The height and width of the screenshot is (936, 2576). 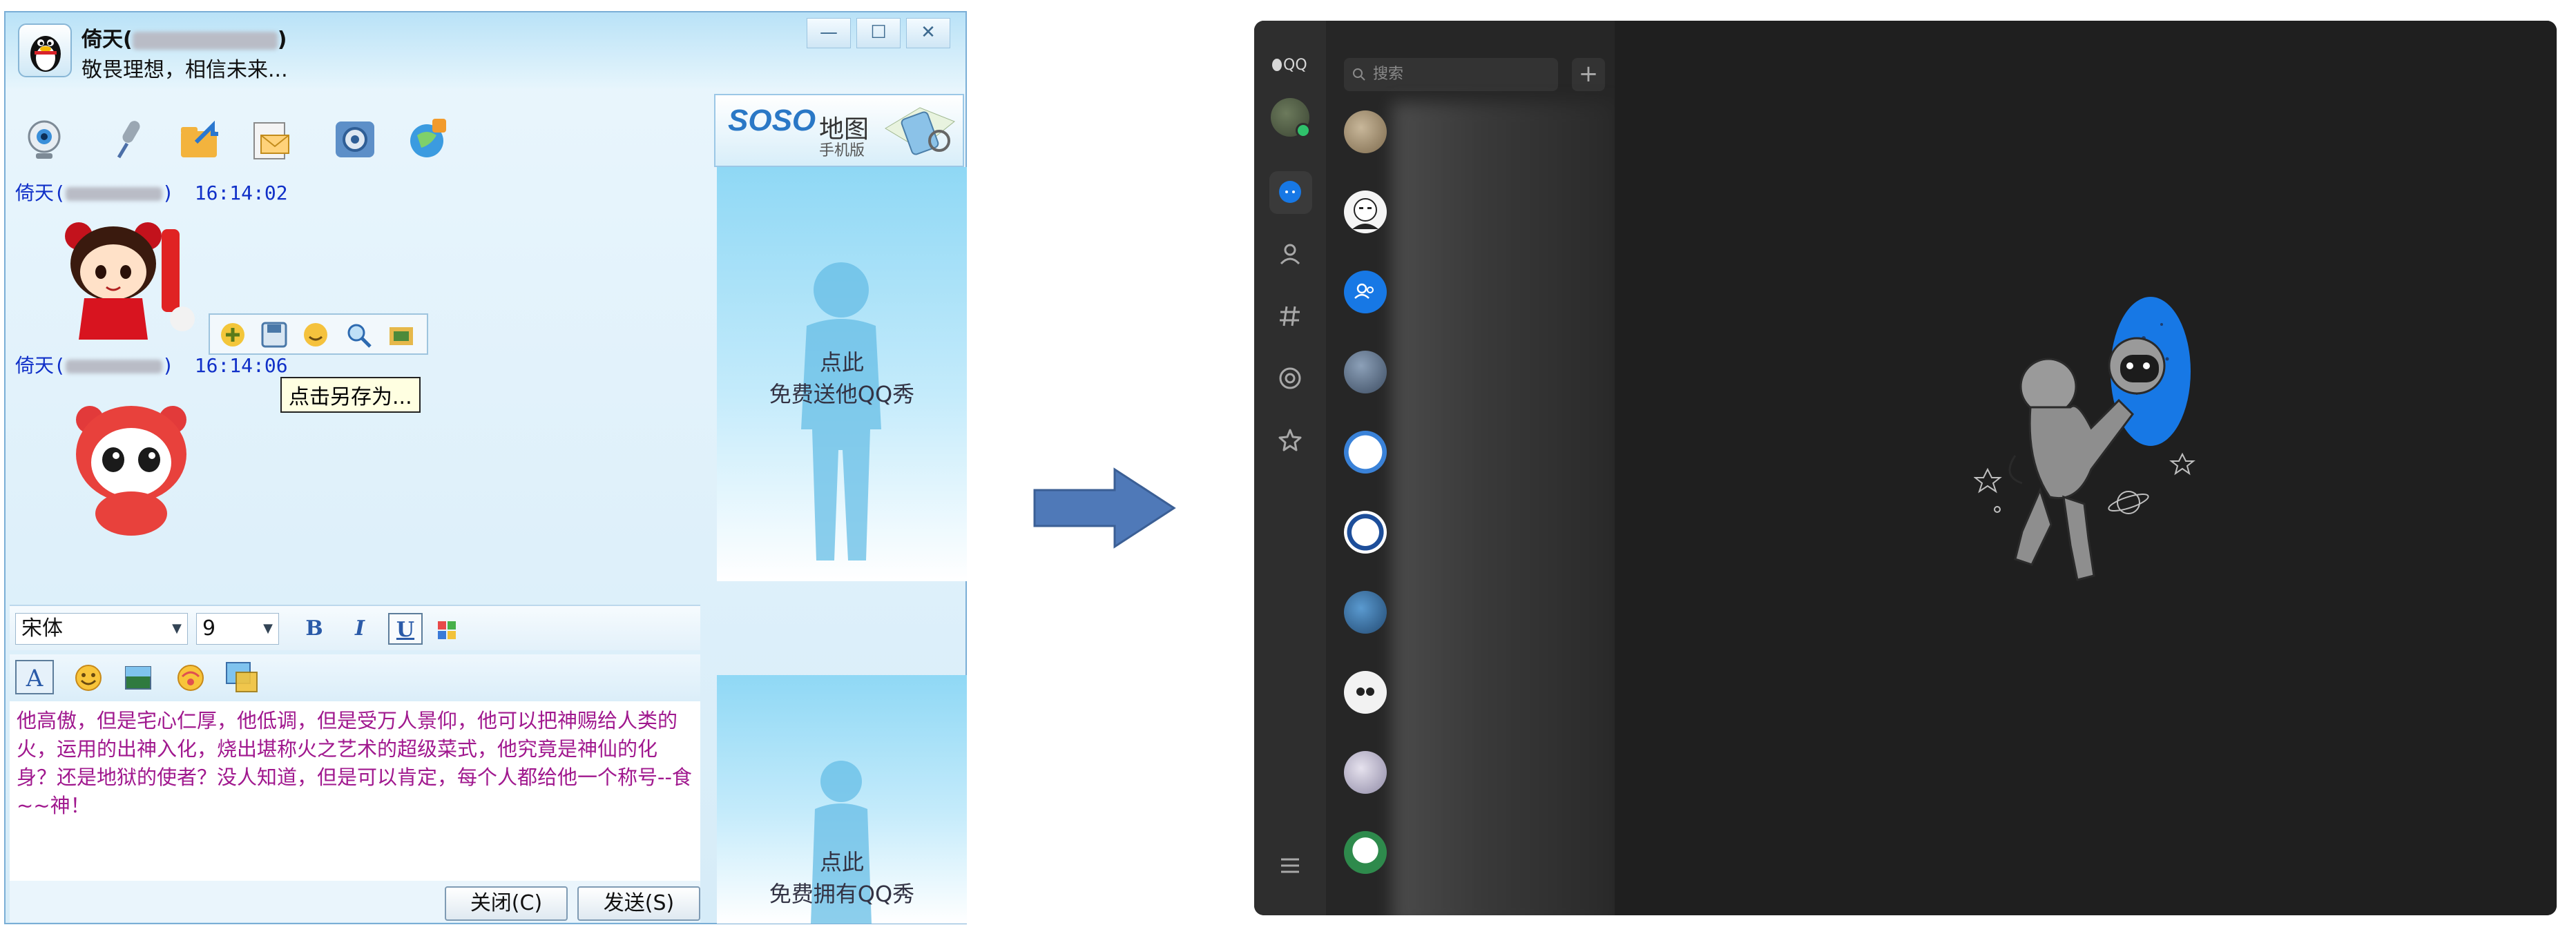 I want to click on svg-text: A, so click(x=35, y=678).